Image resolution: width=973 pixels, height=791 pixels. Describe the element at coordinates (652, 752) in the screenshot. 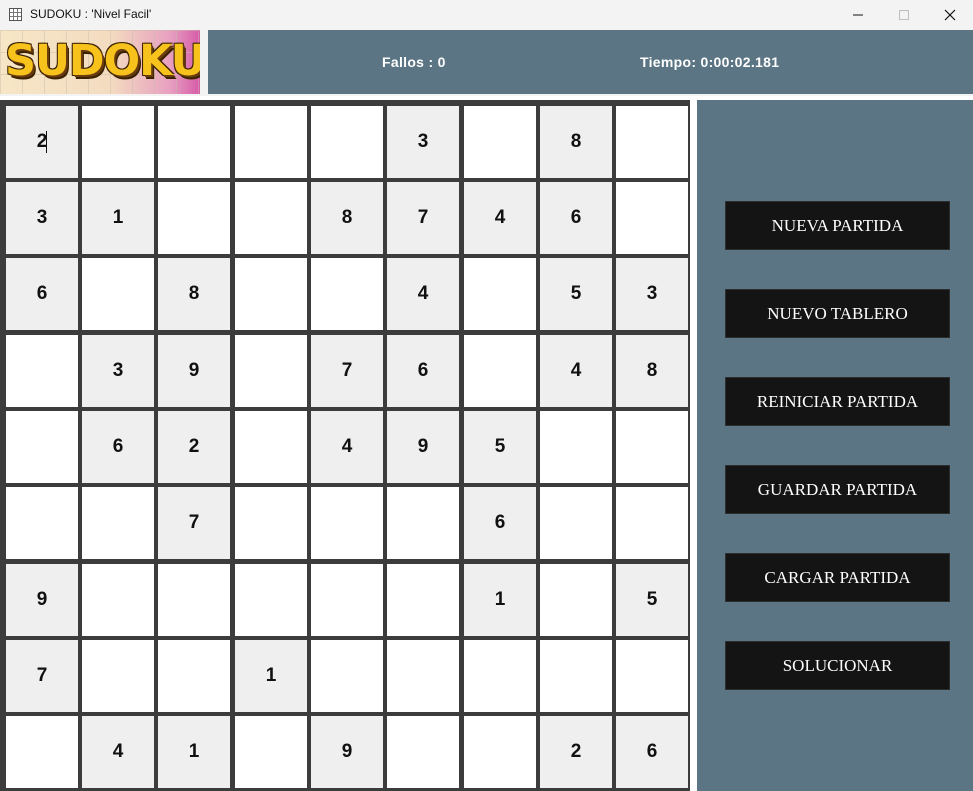

I see `cell-r9-c9: 6` at that location.